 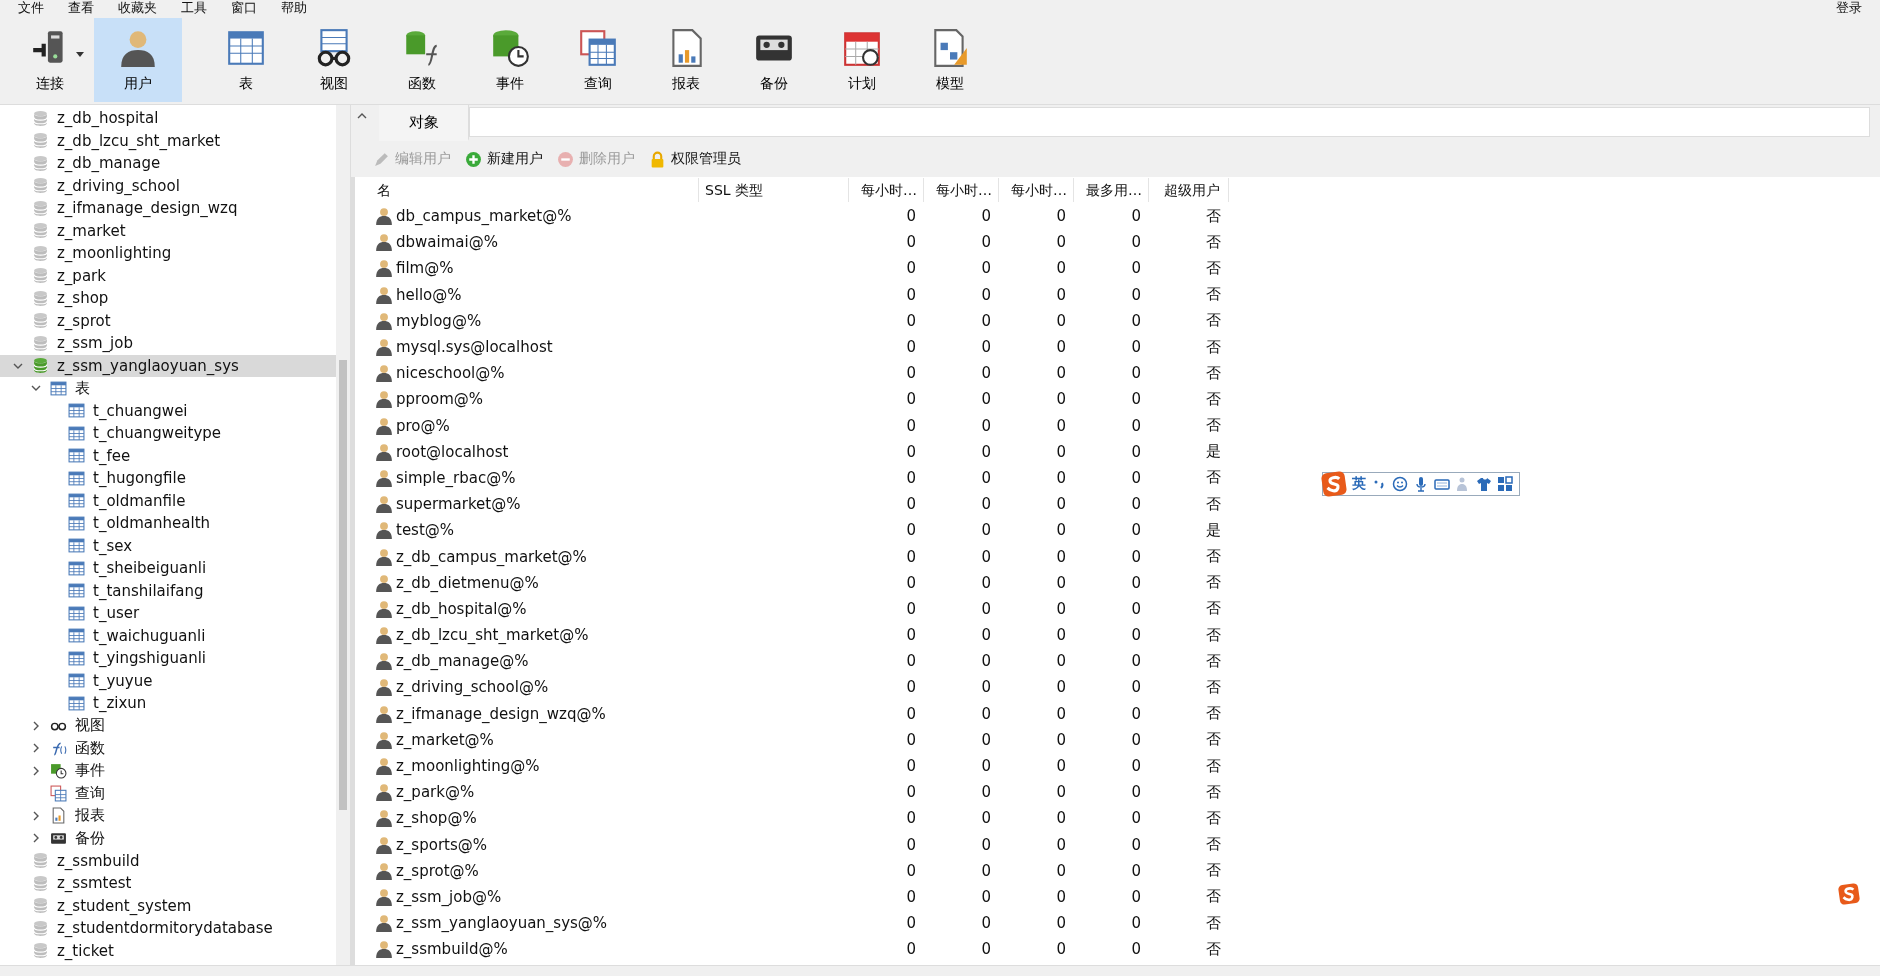 What do you see at coordinates (168, 883) in the screenshot?
I see `tree-item: z_ssmtest` at bounding box center [168, 883].